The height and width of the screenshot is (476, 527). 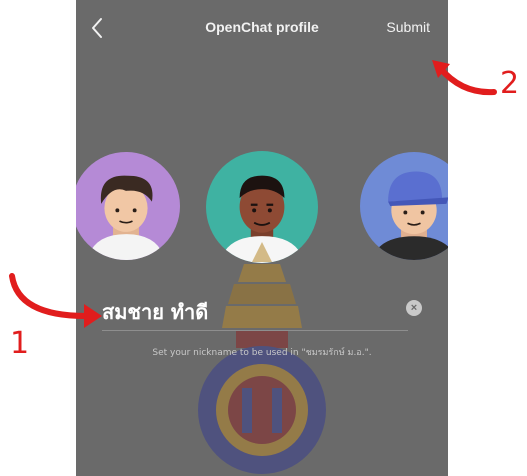 I want to click on avatar-option-left, so click(x=128, y=206).